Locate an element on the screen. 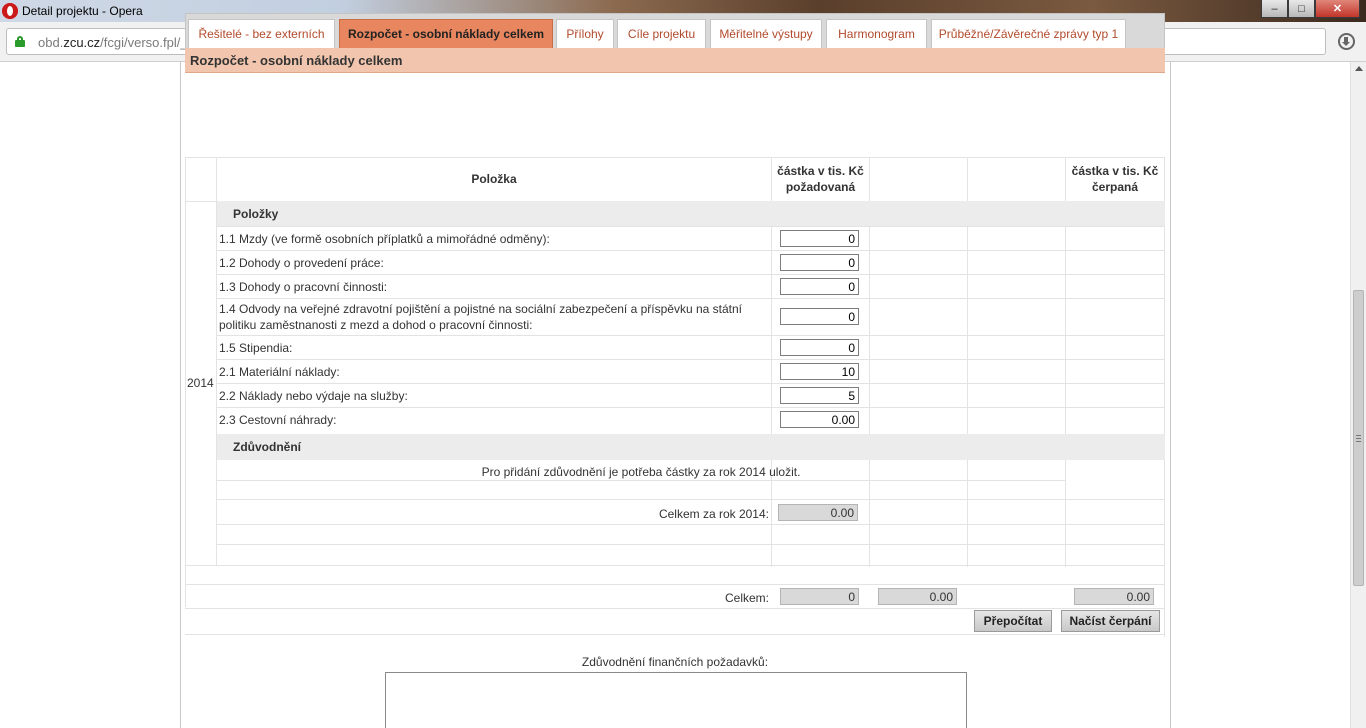 This screenshot has height=728, width=1366. recalculate-button: Přepočítat is located at coordinates (1013, 621).